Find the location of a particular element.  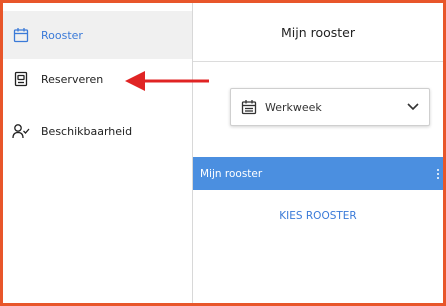

person-check-icon is located at coordinates (21, 131).